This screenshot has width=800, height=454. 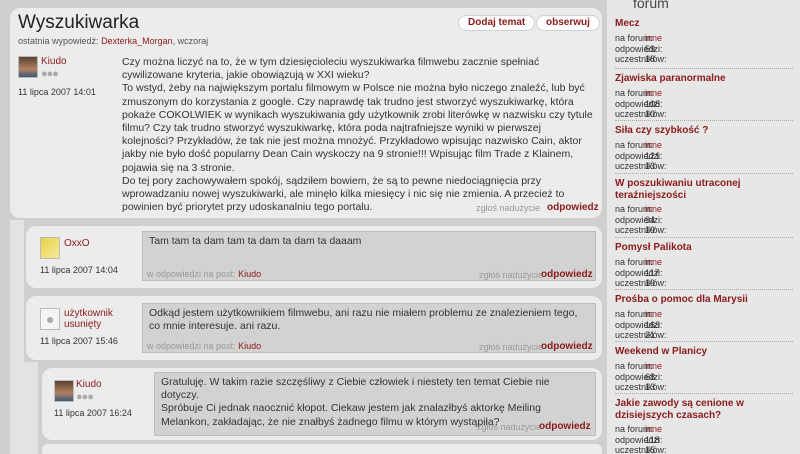 I want to click on add-topic-button: Dodaj temat, so click(x=497, y=23).